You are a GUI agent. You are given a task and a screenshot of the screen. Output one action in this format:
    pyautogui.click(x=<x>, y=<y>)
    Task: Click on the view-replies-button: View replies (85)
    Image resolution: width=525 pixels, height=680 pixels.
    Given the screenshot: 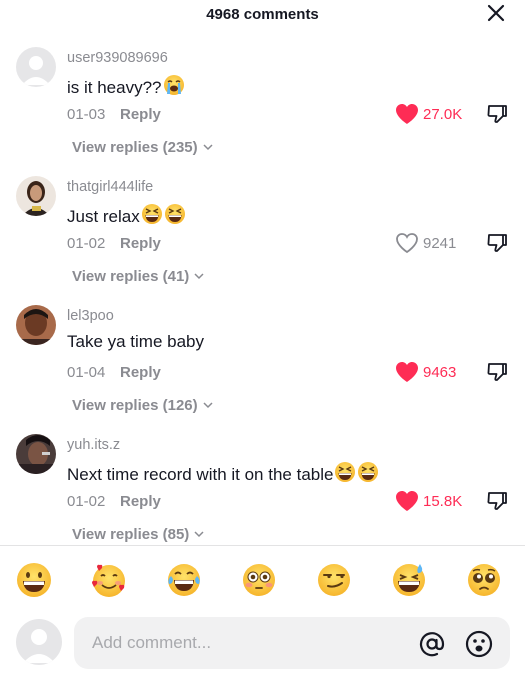 What is the action you would take?
    pyautogui.click(x=138, y=534)
    